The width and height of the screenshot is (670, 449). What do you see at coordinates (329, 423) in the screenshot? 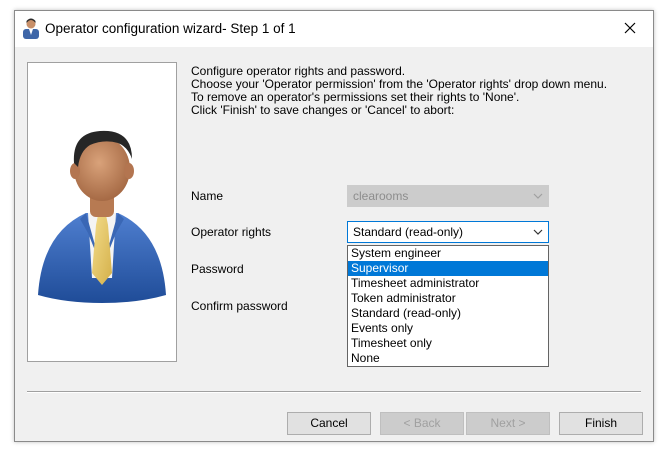
I see `cancel-button: Cancel` at bounding box center [329, 423].